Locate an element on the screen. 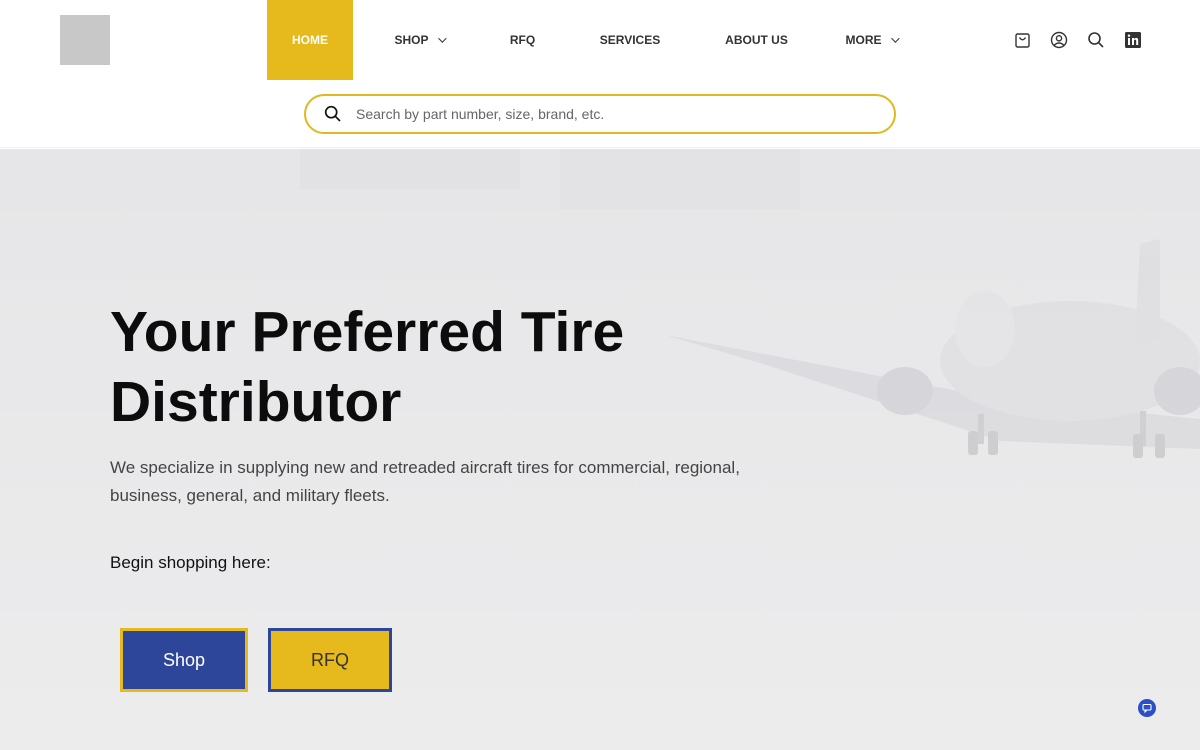 This screenshot has width=1200, height=750. nav-item-label: RFQ is located at coordinates (522, 40).